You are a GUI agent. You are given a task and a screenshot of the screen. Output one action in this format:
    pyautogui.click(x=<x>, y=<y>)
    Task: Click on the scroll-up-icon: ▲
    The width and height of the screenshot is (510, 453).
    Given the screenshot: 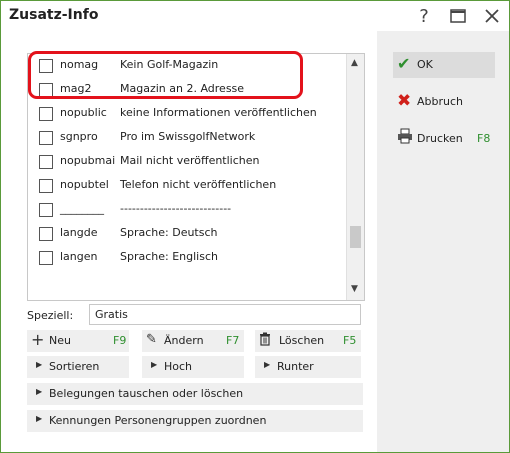 What is the action you would take?
    pyautogui.click(x=354, y=63)
    